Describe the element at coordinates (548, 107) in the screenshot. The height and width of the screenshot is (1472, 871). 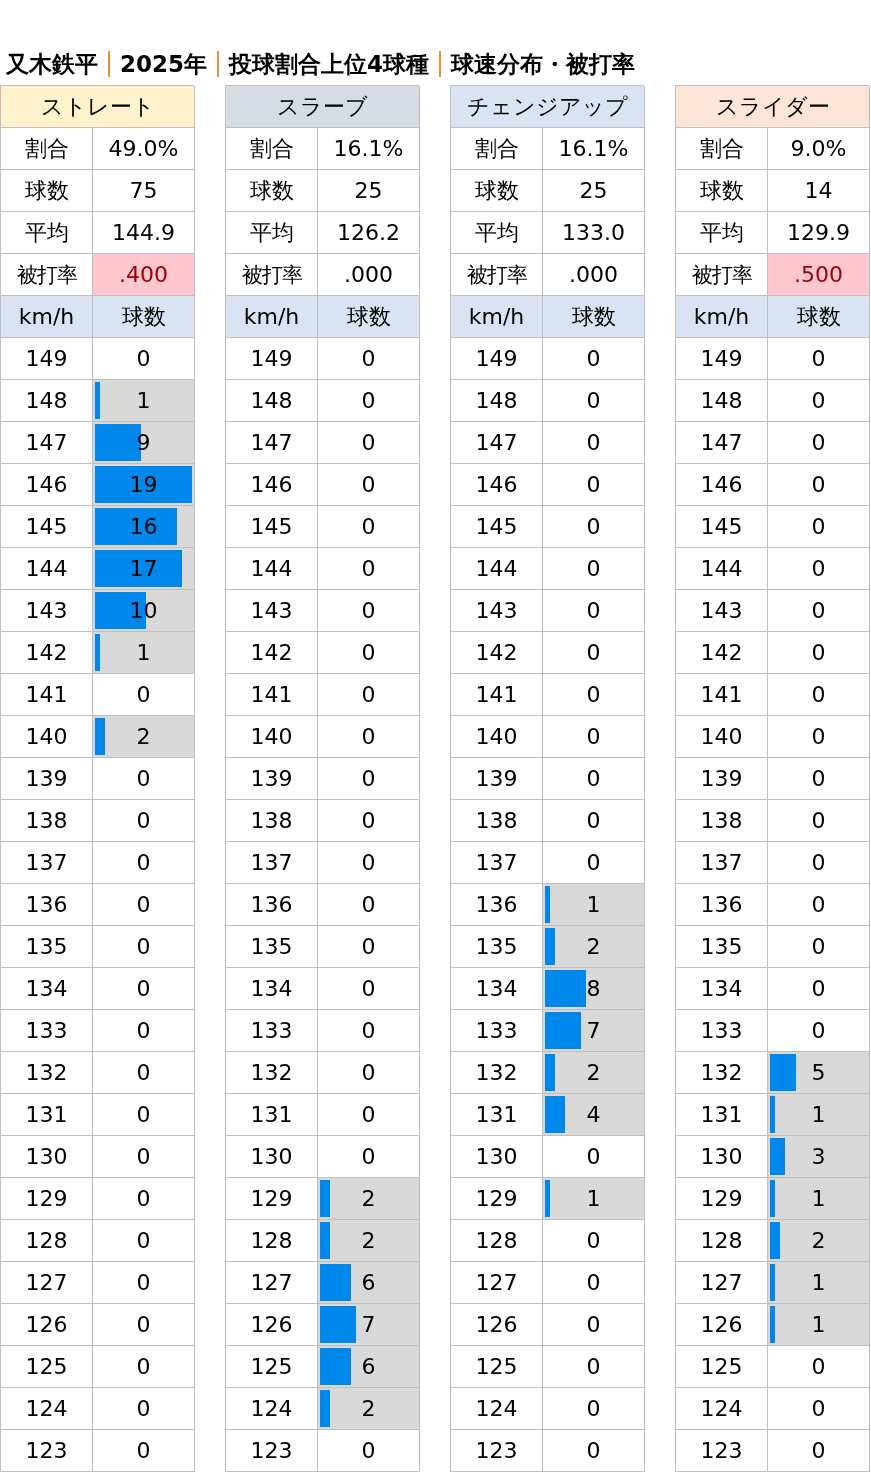
I see `pitch-header: チェンジアップ` at that location.